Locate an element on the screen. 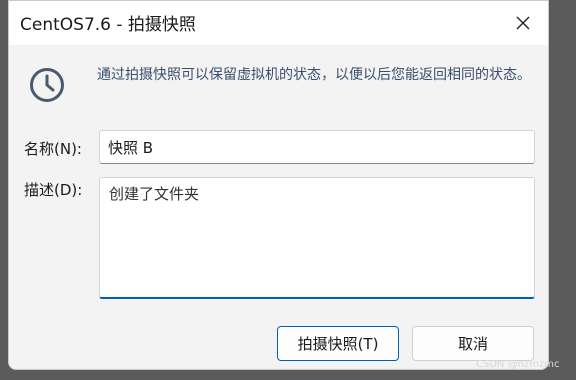 This screenshot has width=576, height=380. description-label: 描述(D): is located at coordinates (53, 190).